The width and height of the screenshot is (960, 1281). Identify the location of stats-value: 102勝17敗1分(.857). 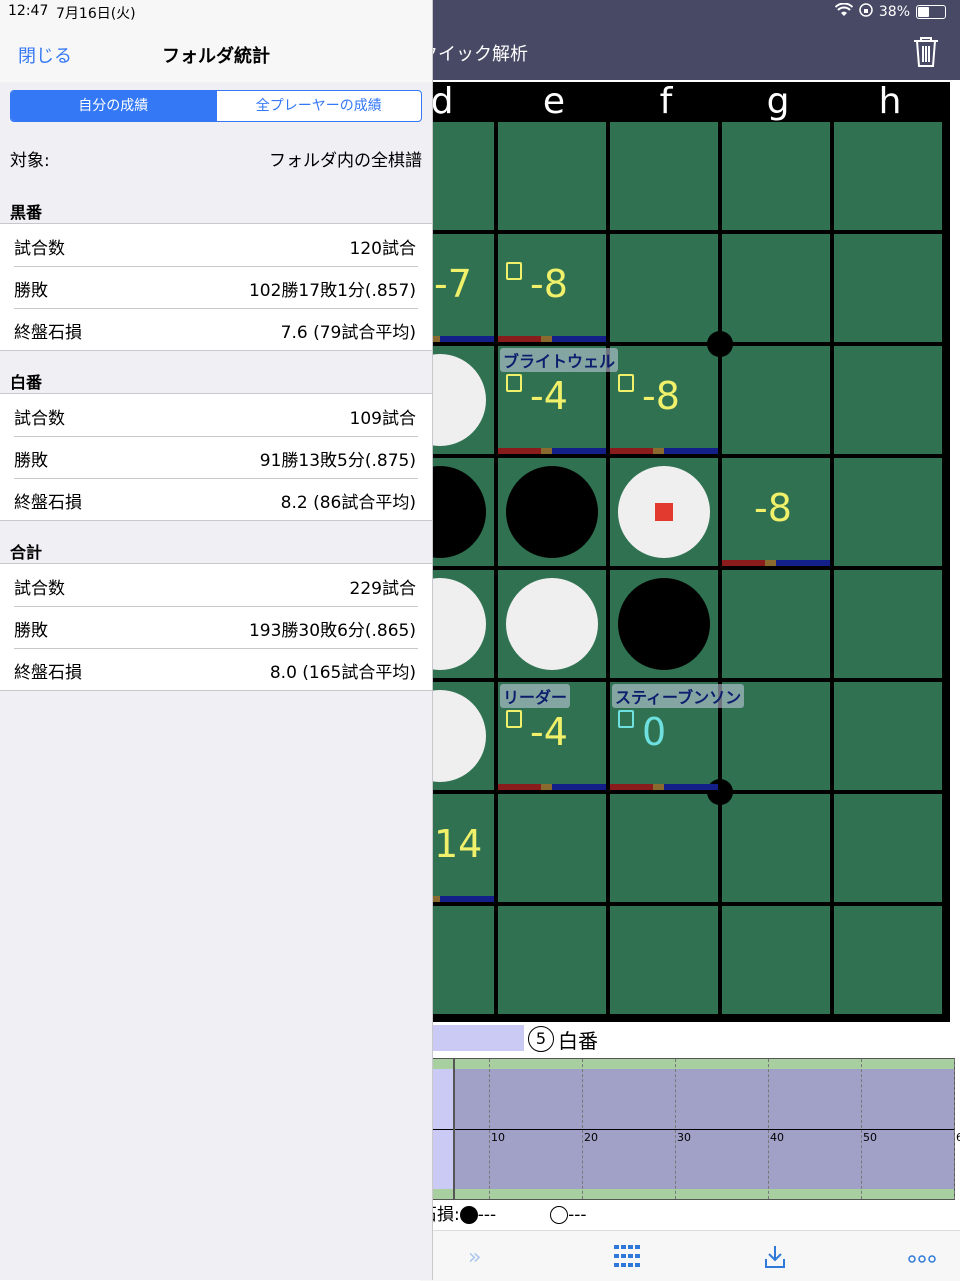
(332, 291).